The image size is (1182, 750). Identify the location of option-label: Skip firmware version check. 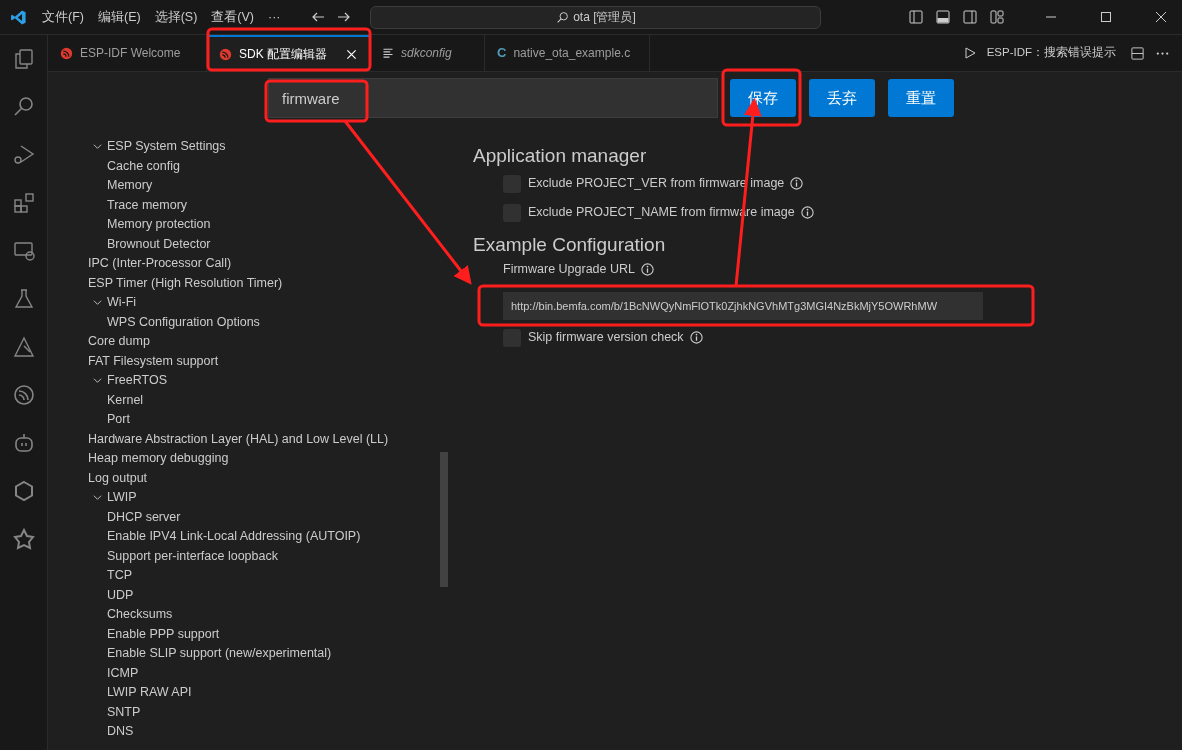
(606, 338).